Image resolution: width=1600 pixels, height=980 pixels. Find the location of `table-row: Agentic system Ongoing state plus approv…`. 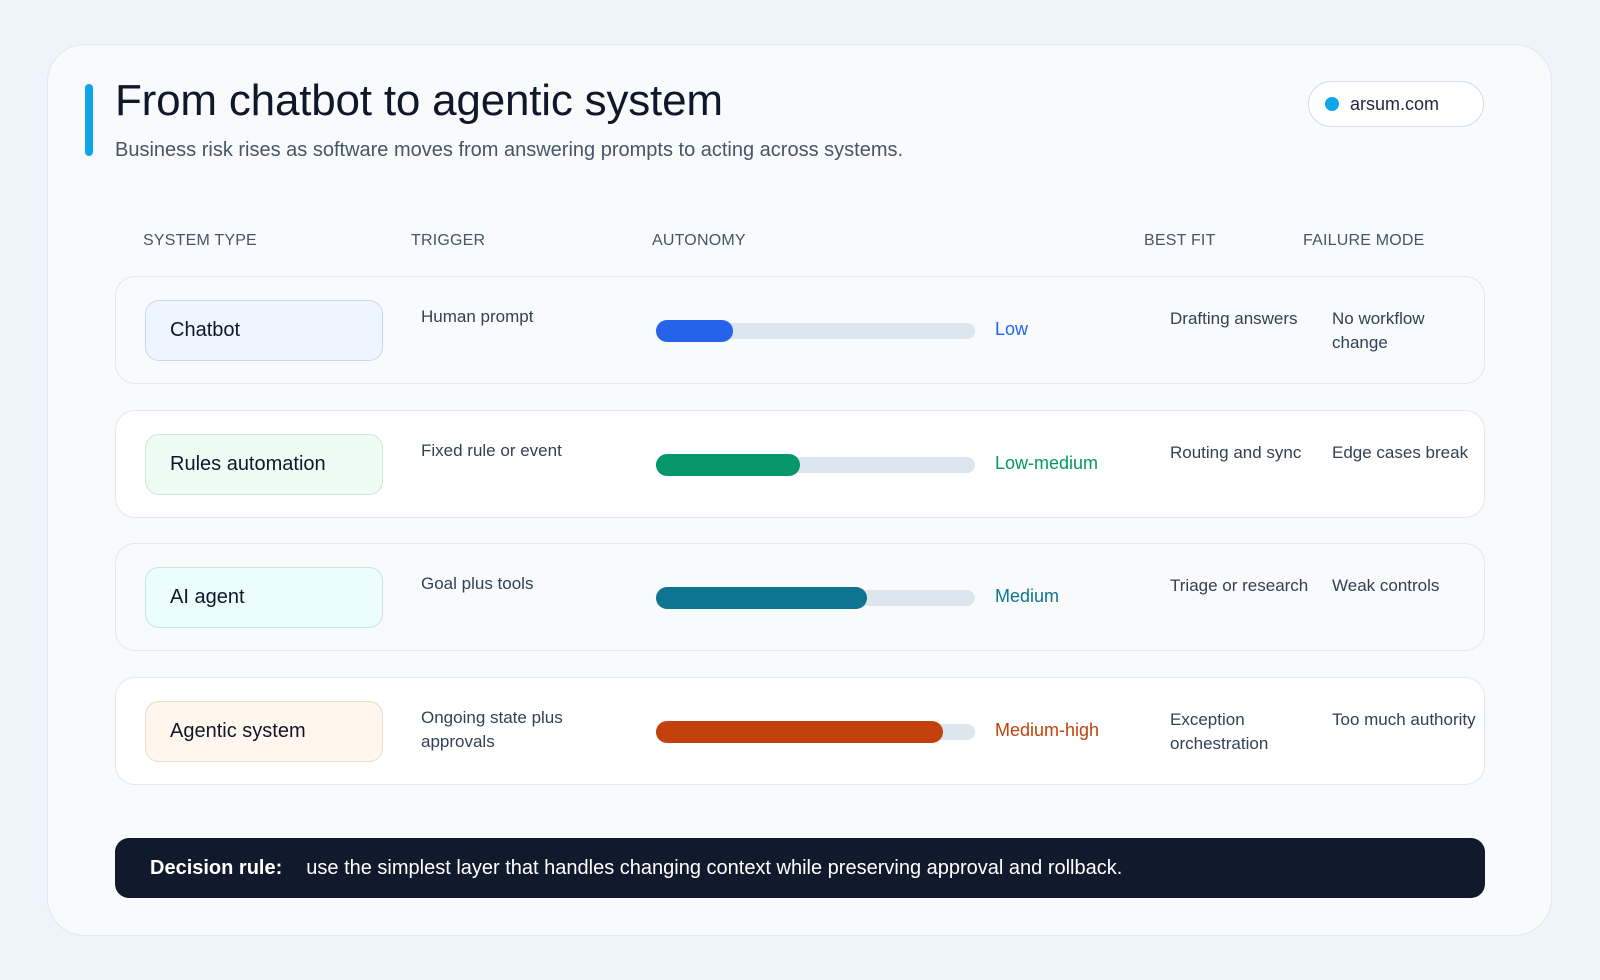

table-row: Agentic system Ongoing state plus approv… is located at coordinates (800, 731).